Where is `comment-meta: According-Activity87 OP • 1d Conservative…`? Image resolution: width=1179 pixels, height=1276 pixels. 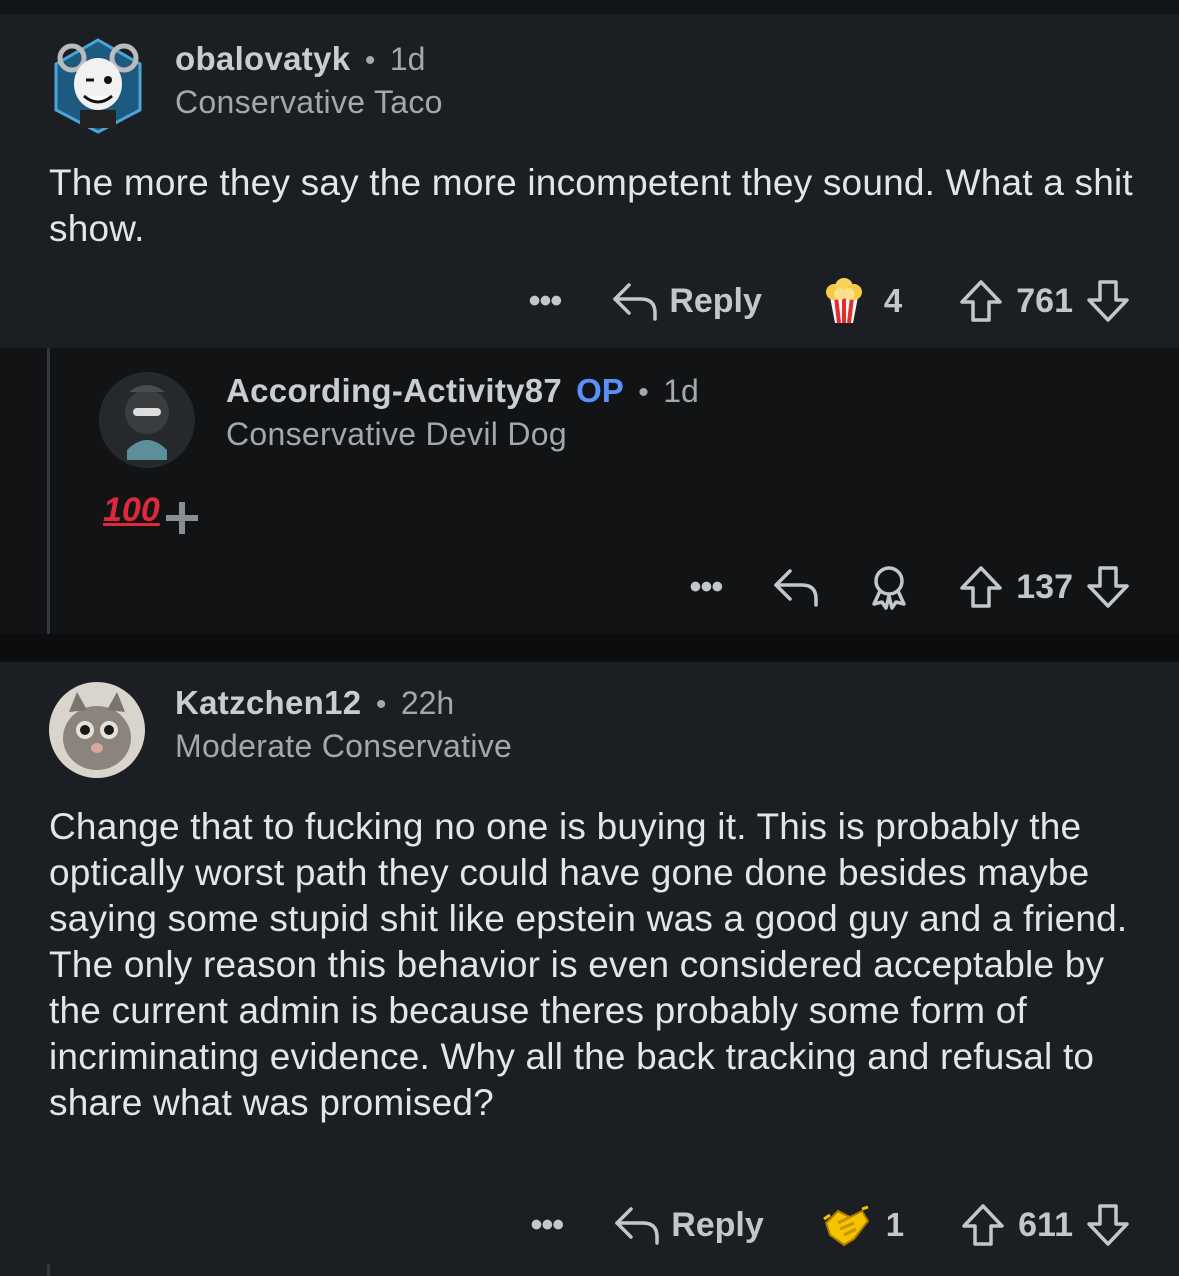
comment-meta: According-Activity87 OP • 1d Conservative… is located at coordinates (462, 412).